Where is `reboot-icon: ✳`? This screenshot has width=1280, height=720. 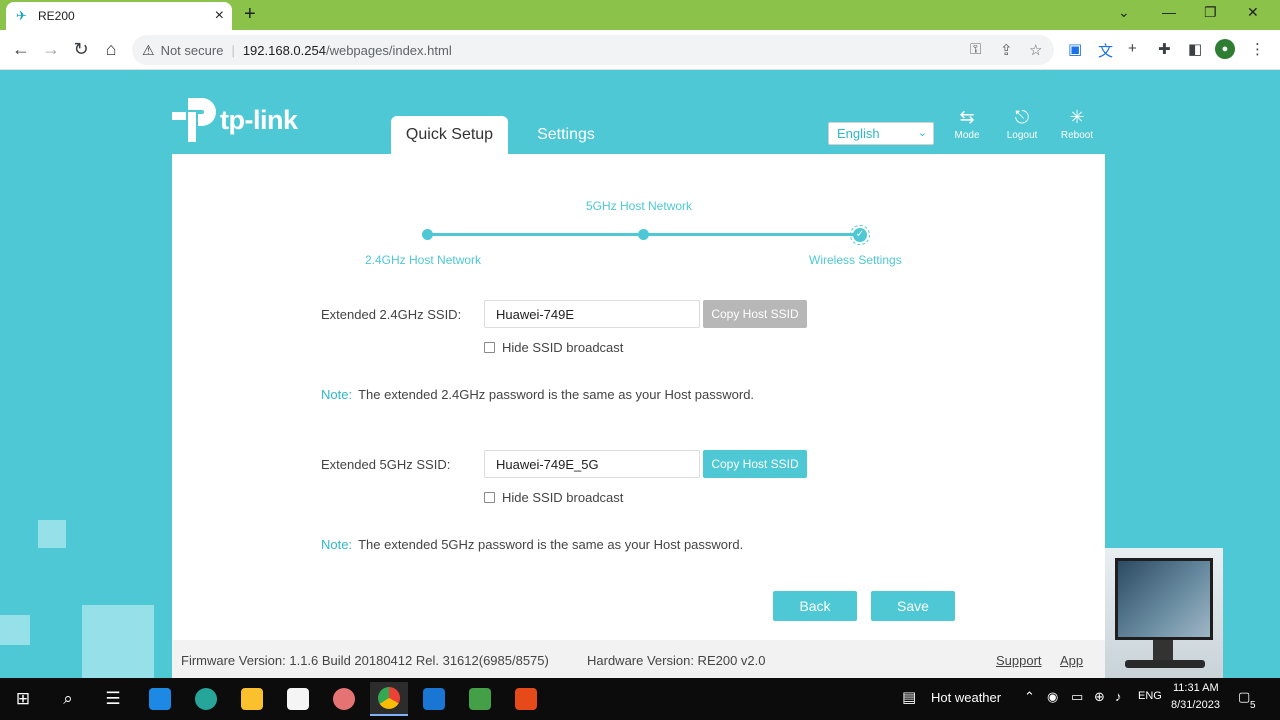
reboot-icon: ✳ is located at coordinates (1077, 117).